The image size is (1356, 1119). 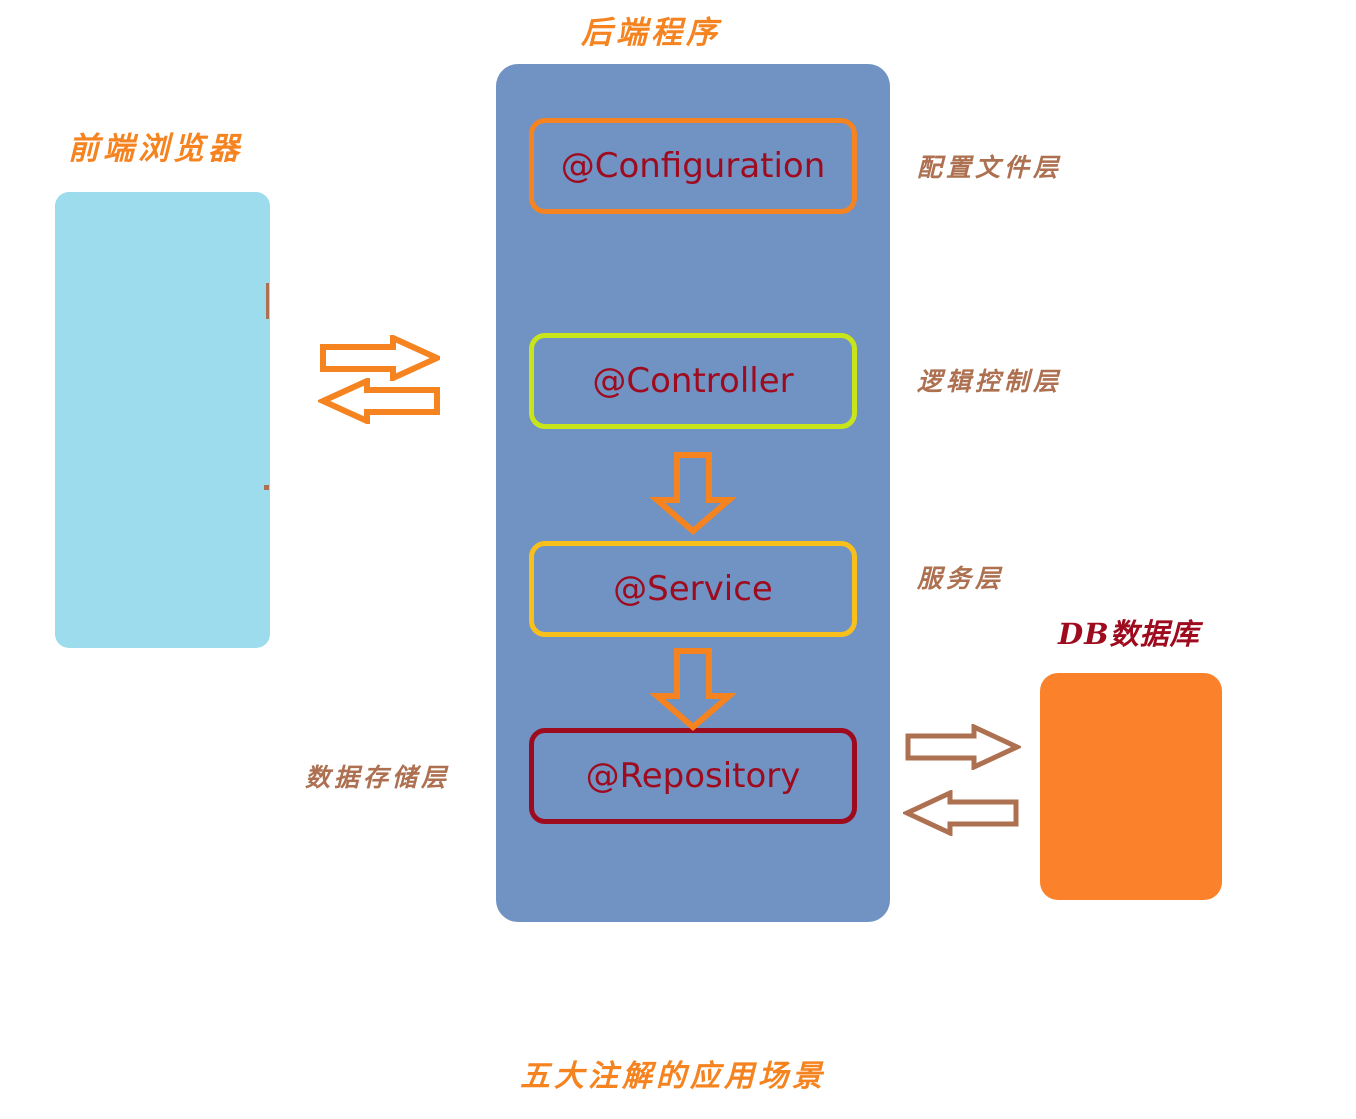 What do you see at coordinates (377, 402) in the screenshot?
I see `arrow-backend-to-frontend-icon` at bounding box center [377, 402].